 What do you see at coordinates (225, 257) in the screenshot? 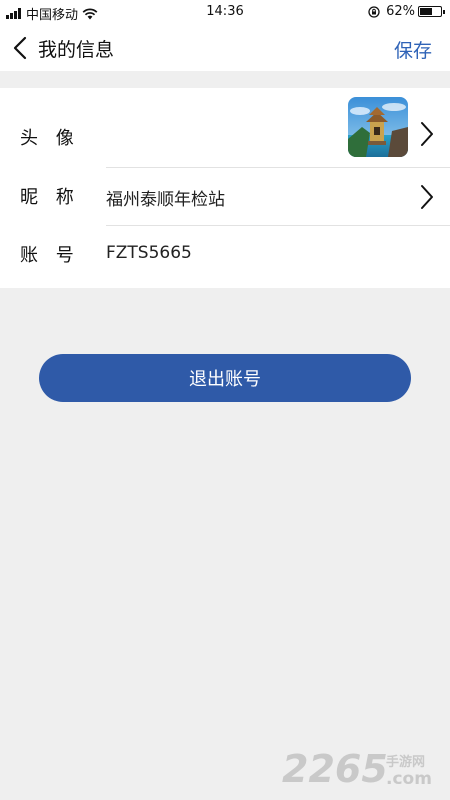
I see `account-row: 账 号 FZTS5665` at bounding box center [225, 257].